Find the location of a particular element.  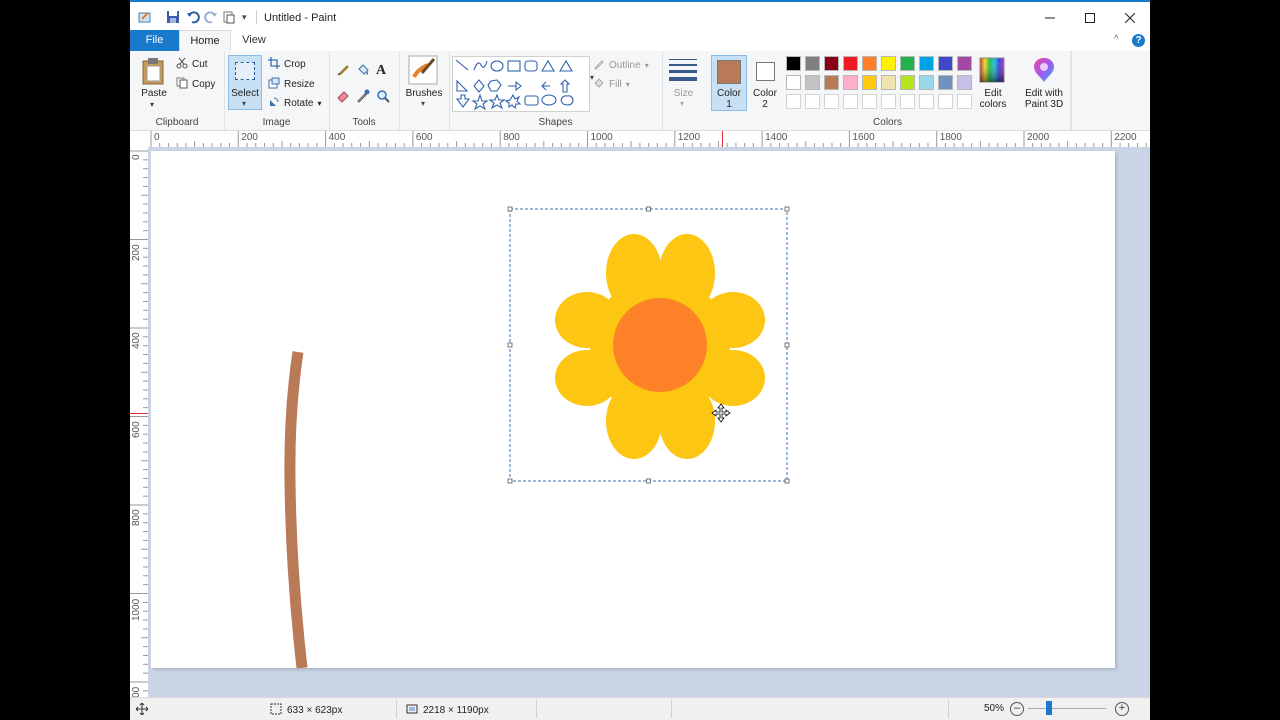

edit-colors-label-2: colors is located at coordinates (993, 104).